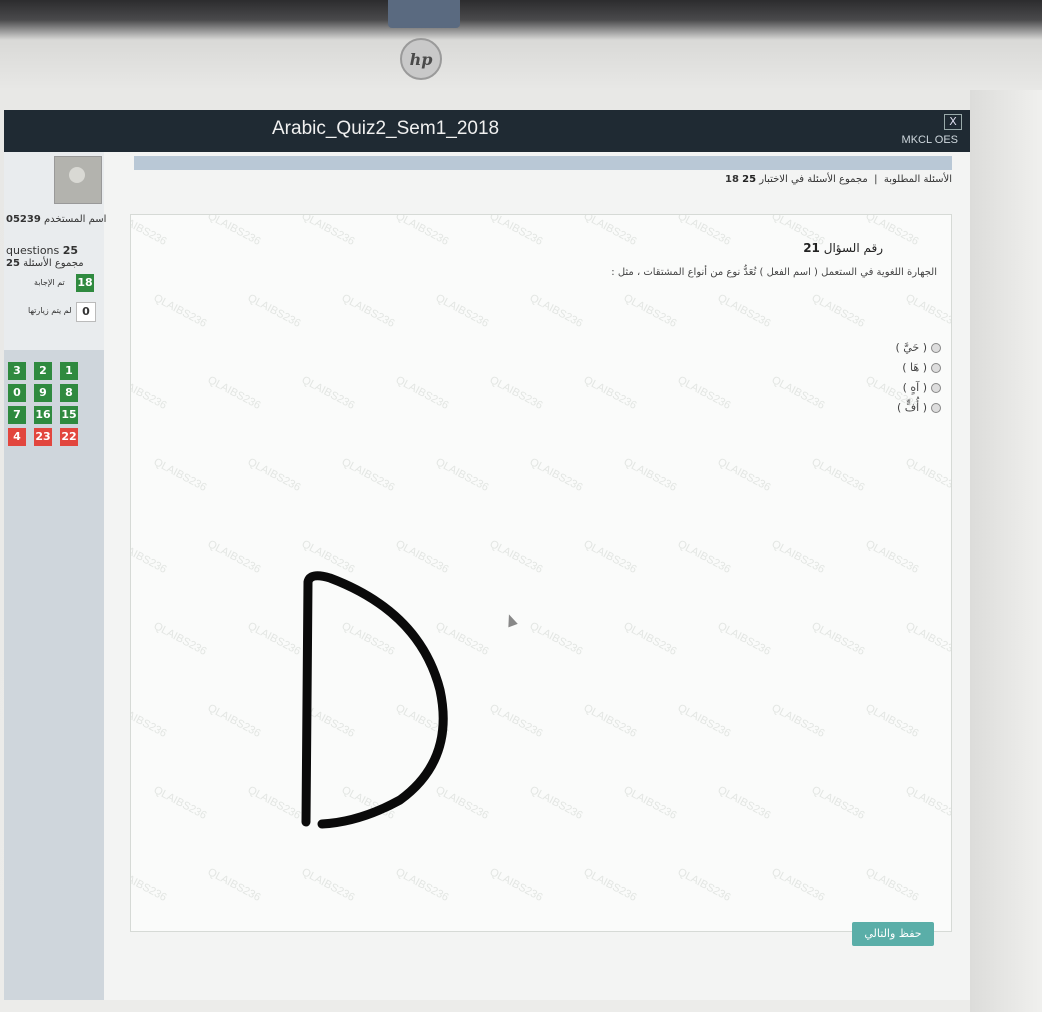  I want to click on app-title: Arabic_Quiz2_Sem1_2018, so click(386, 128).